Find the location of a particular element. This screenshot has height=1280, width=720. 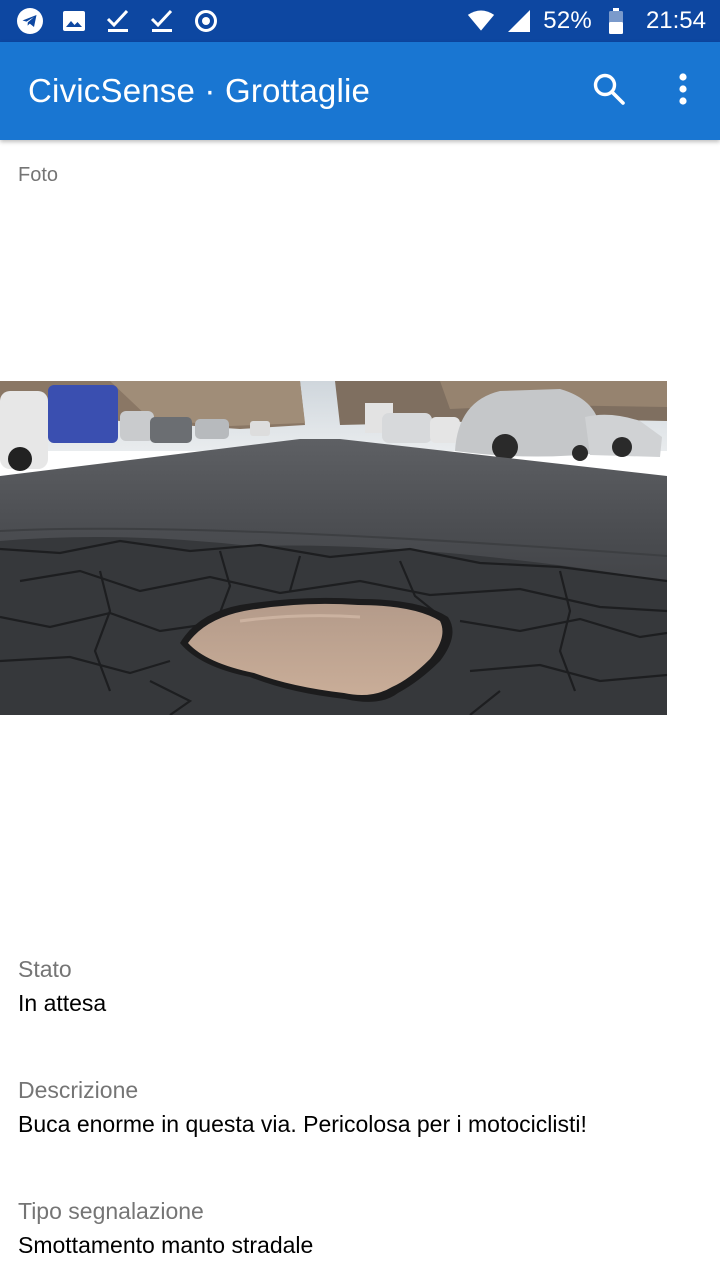

status-label: Stato is located at coordinates (45, 969).